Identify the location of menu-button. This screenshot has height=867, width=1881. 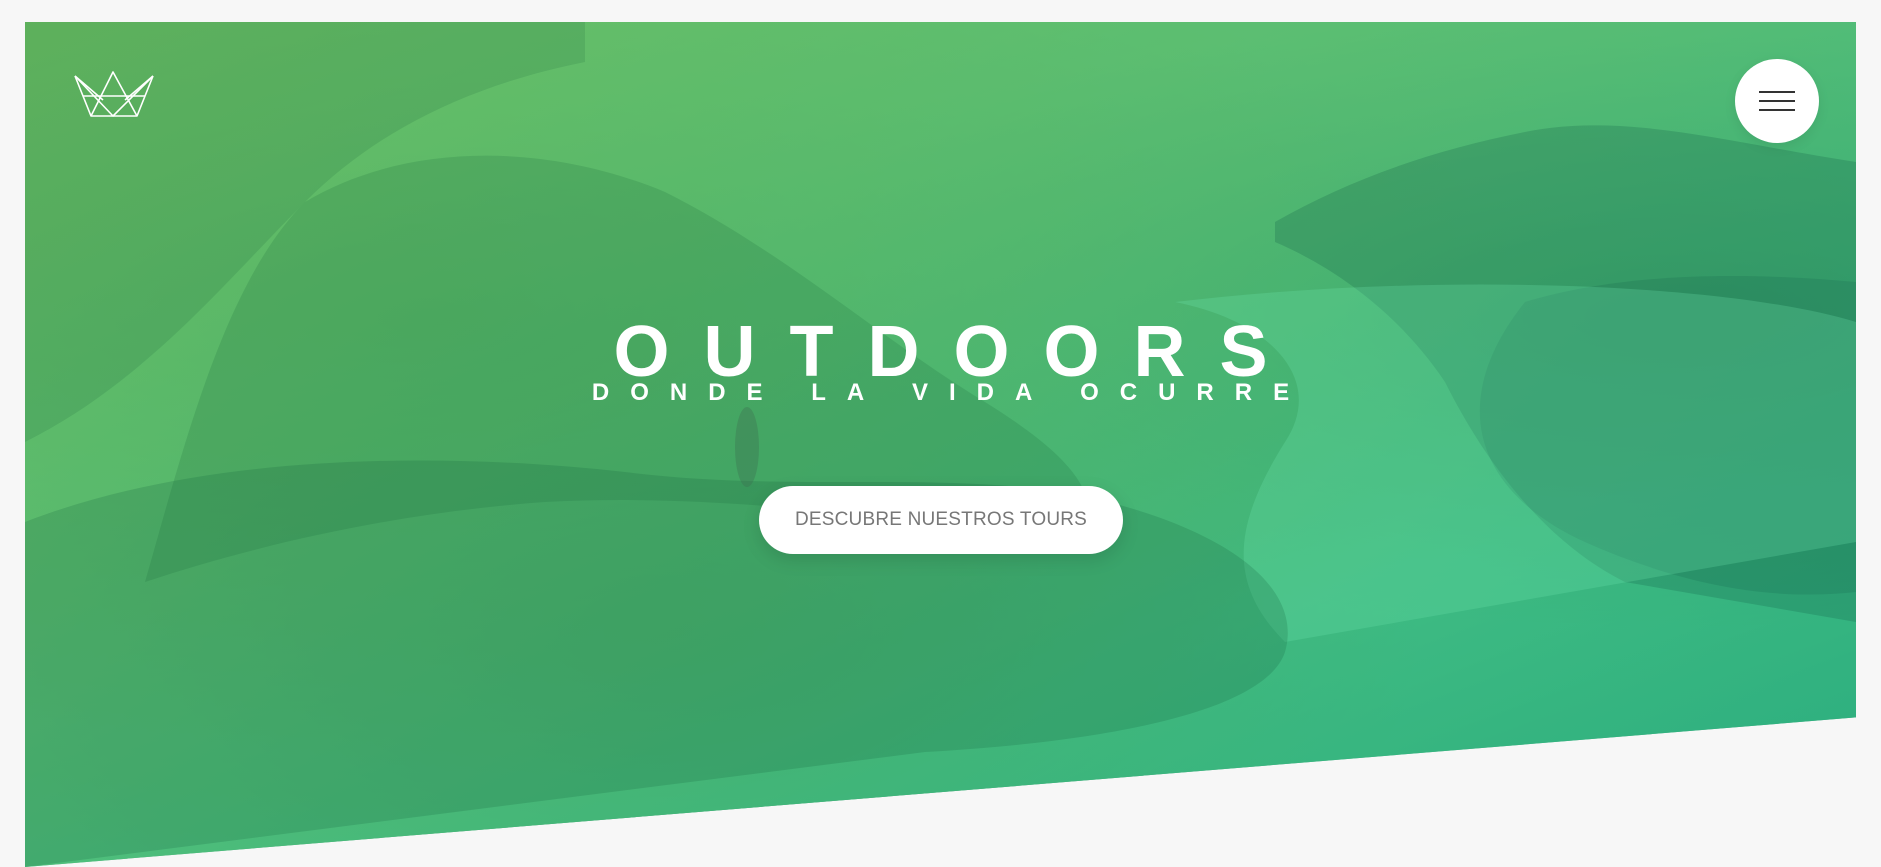
(1777, 101).